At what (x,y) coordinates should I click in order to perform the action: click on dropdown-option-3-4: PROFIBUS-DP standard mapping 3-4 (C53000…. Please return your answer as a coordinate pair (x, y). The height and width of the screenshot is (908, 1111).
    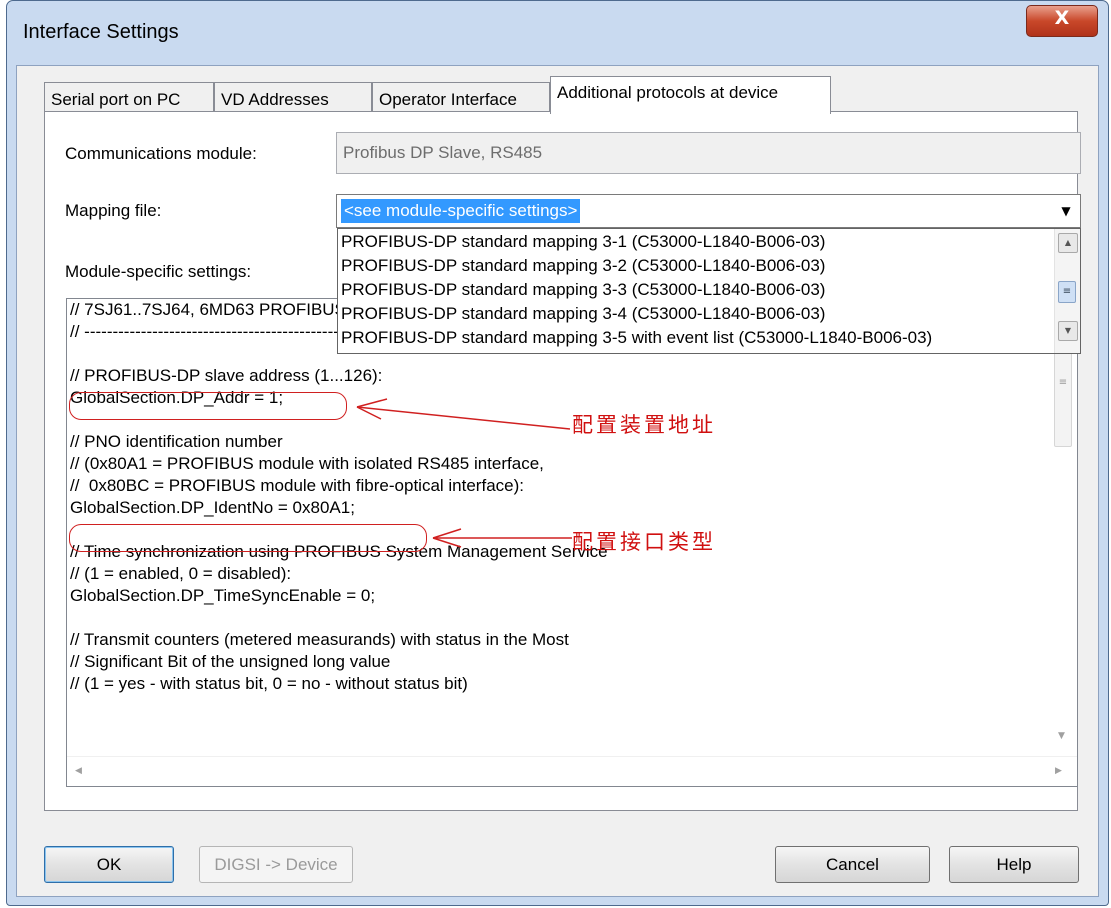
    Looking at the image, I should click on (583, 314).